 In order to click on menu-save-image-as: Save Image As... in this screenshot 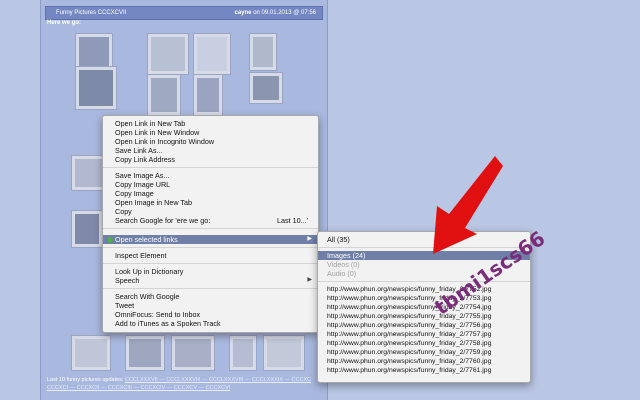, I will do `click(210, 175)`.